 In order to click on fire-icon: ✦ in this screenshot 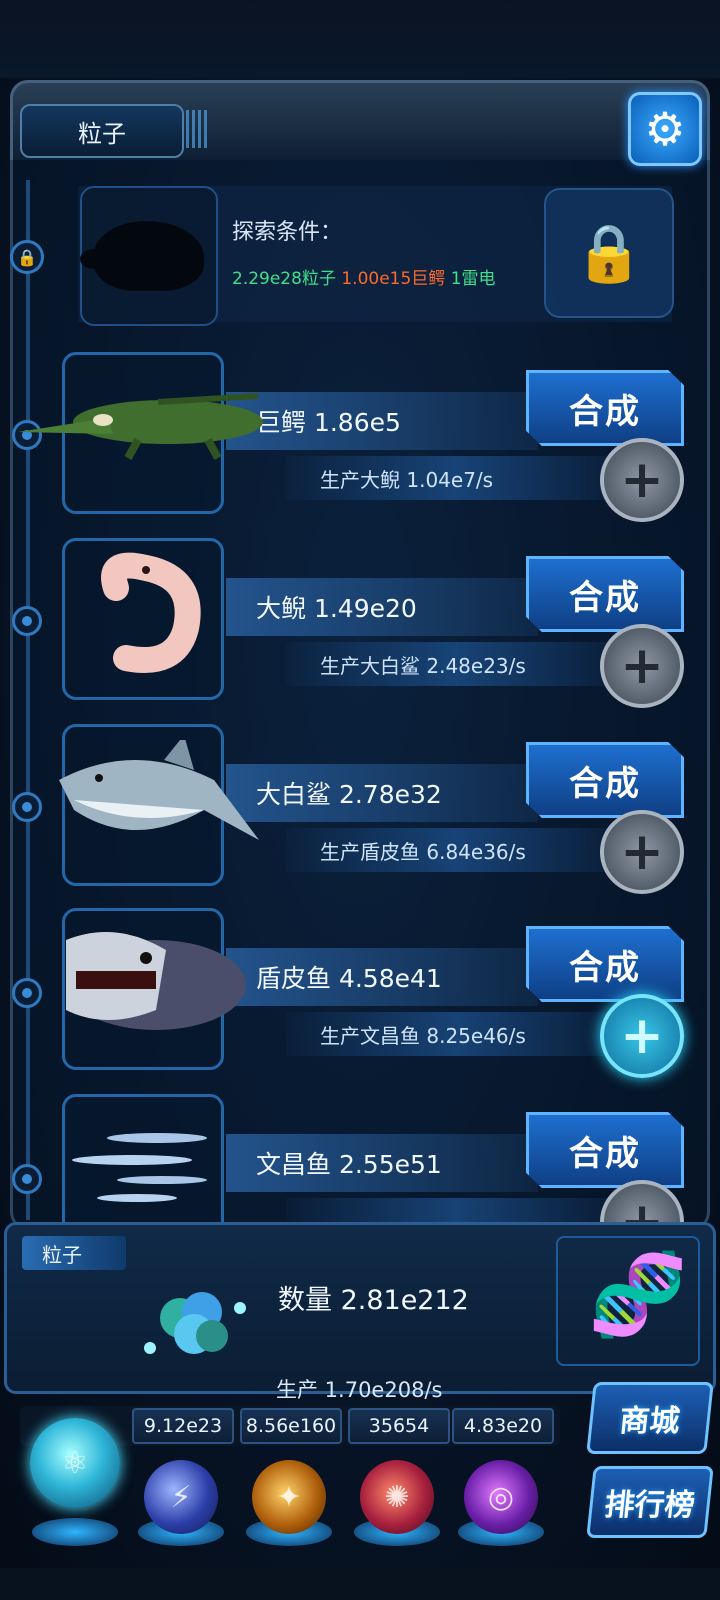, I will do `click(289, 1497)`.